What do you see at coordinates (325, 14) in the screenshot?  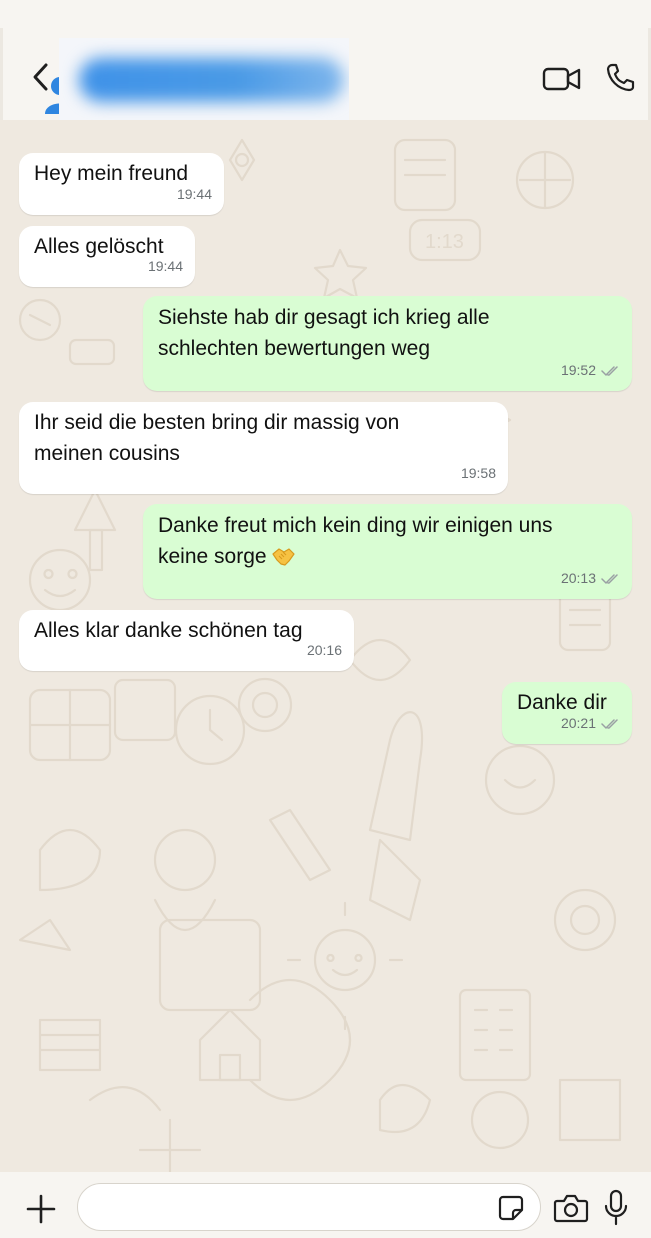 I see `status-bar` at bounding box center [325, 14].